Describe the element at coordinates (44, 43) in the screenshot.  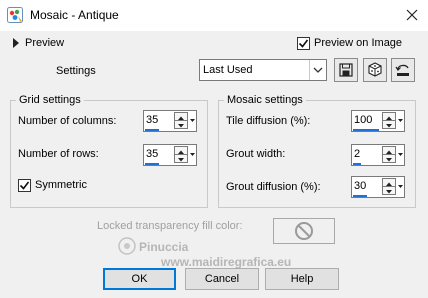
I see `preview-toggle: Preview` at that location.